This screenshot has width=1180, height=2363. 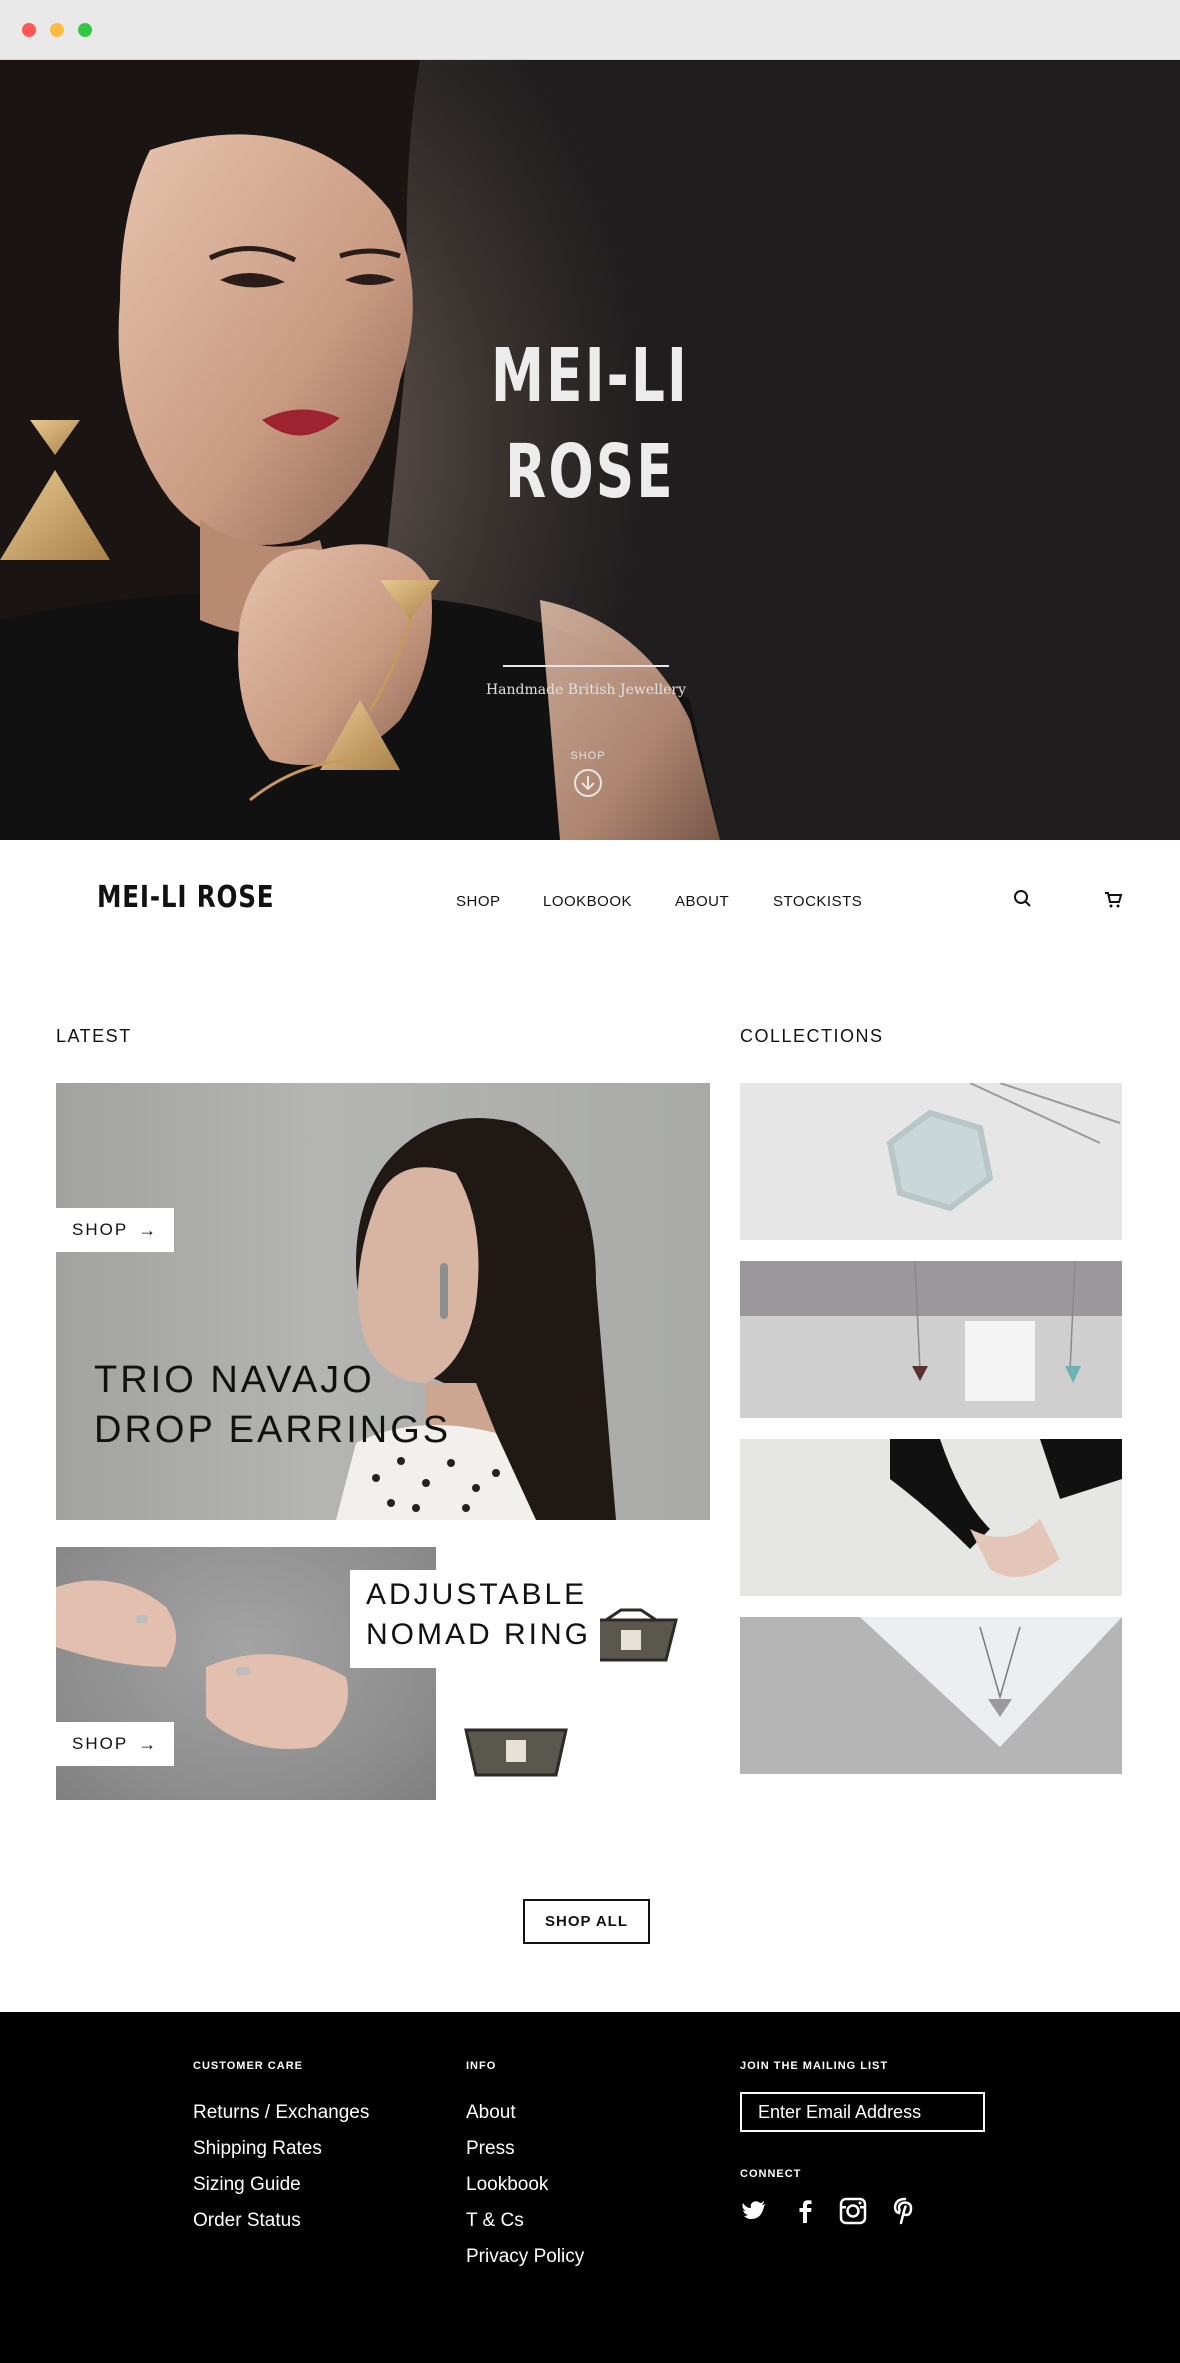 I want to click on collection-triangle-image, so click(x=991, y=1682).